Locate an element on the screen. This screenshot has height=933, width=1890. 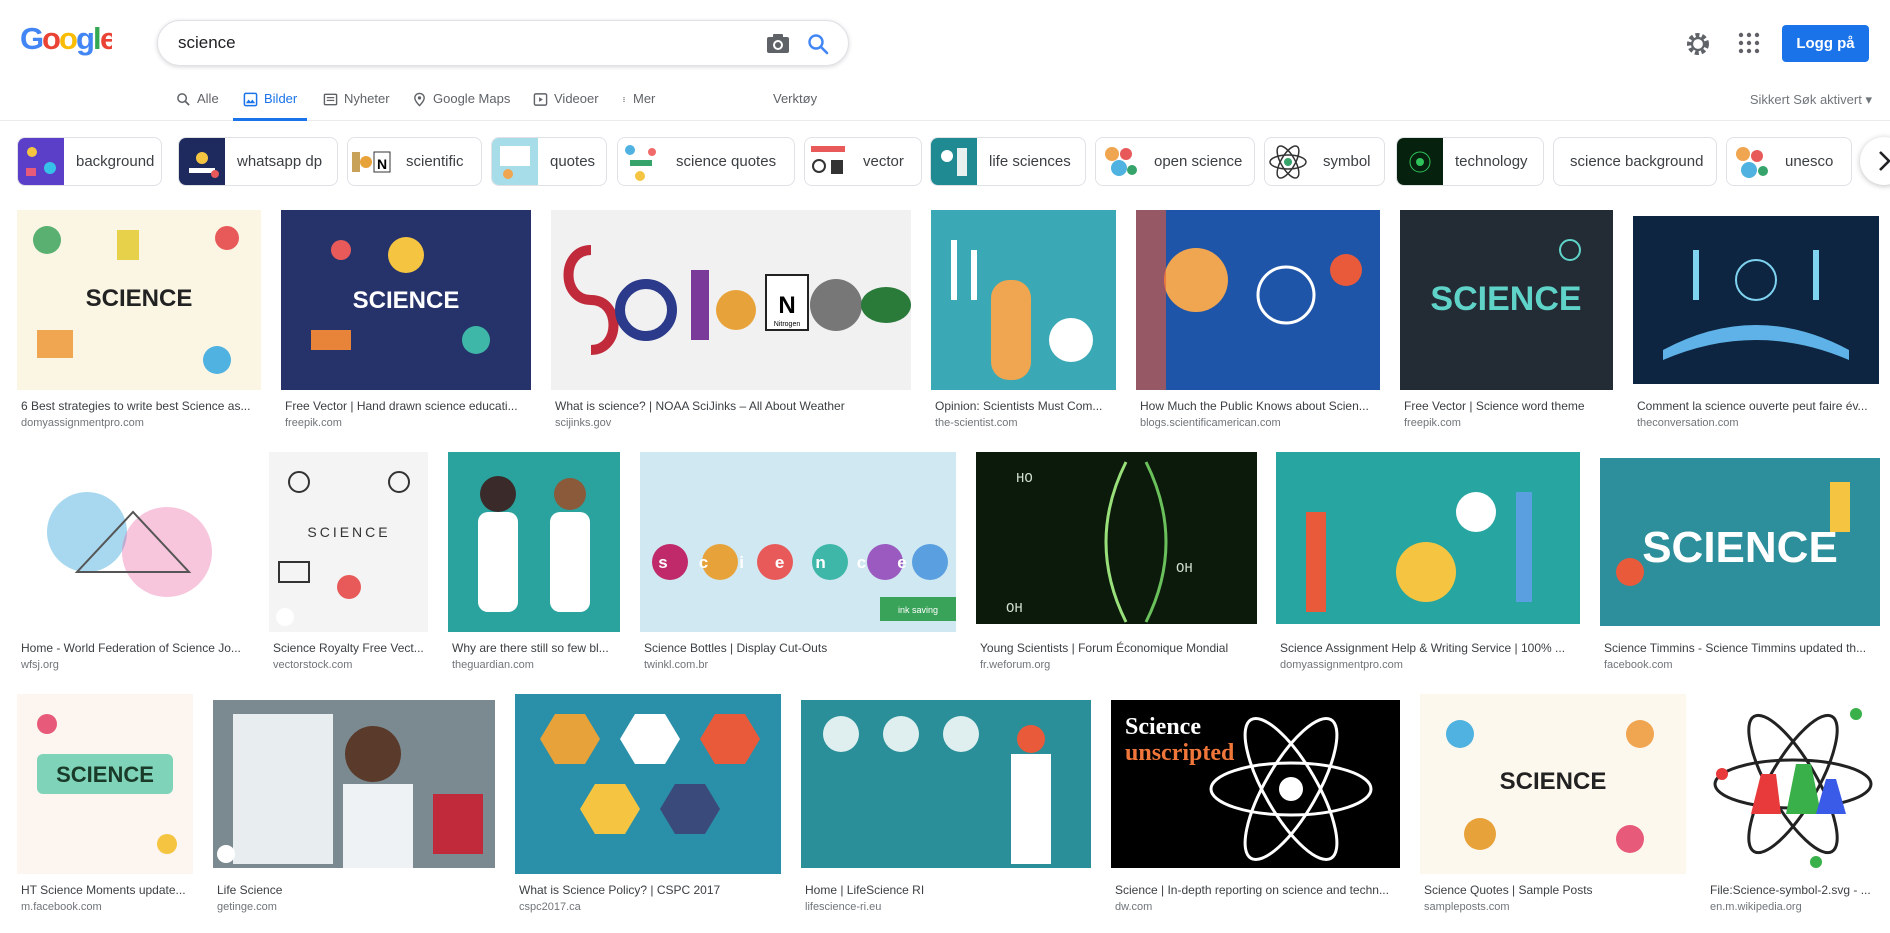
camera-icon is located at coordinates (778, 44).